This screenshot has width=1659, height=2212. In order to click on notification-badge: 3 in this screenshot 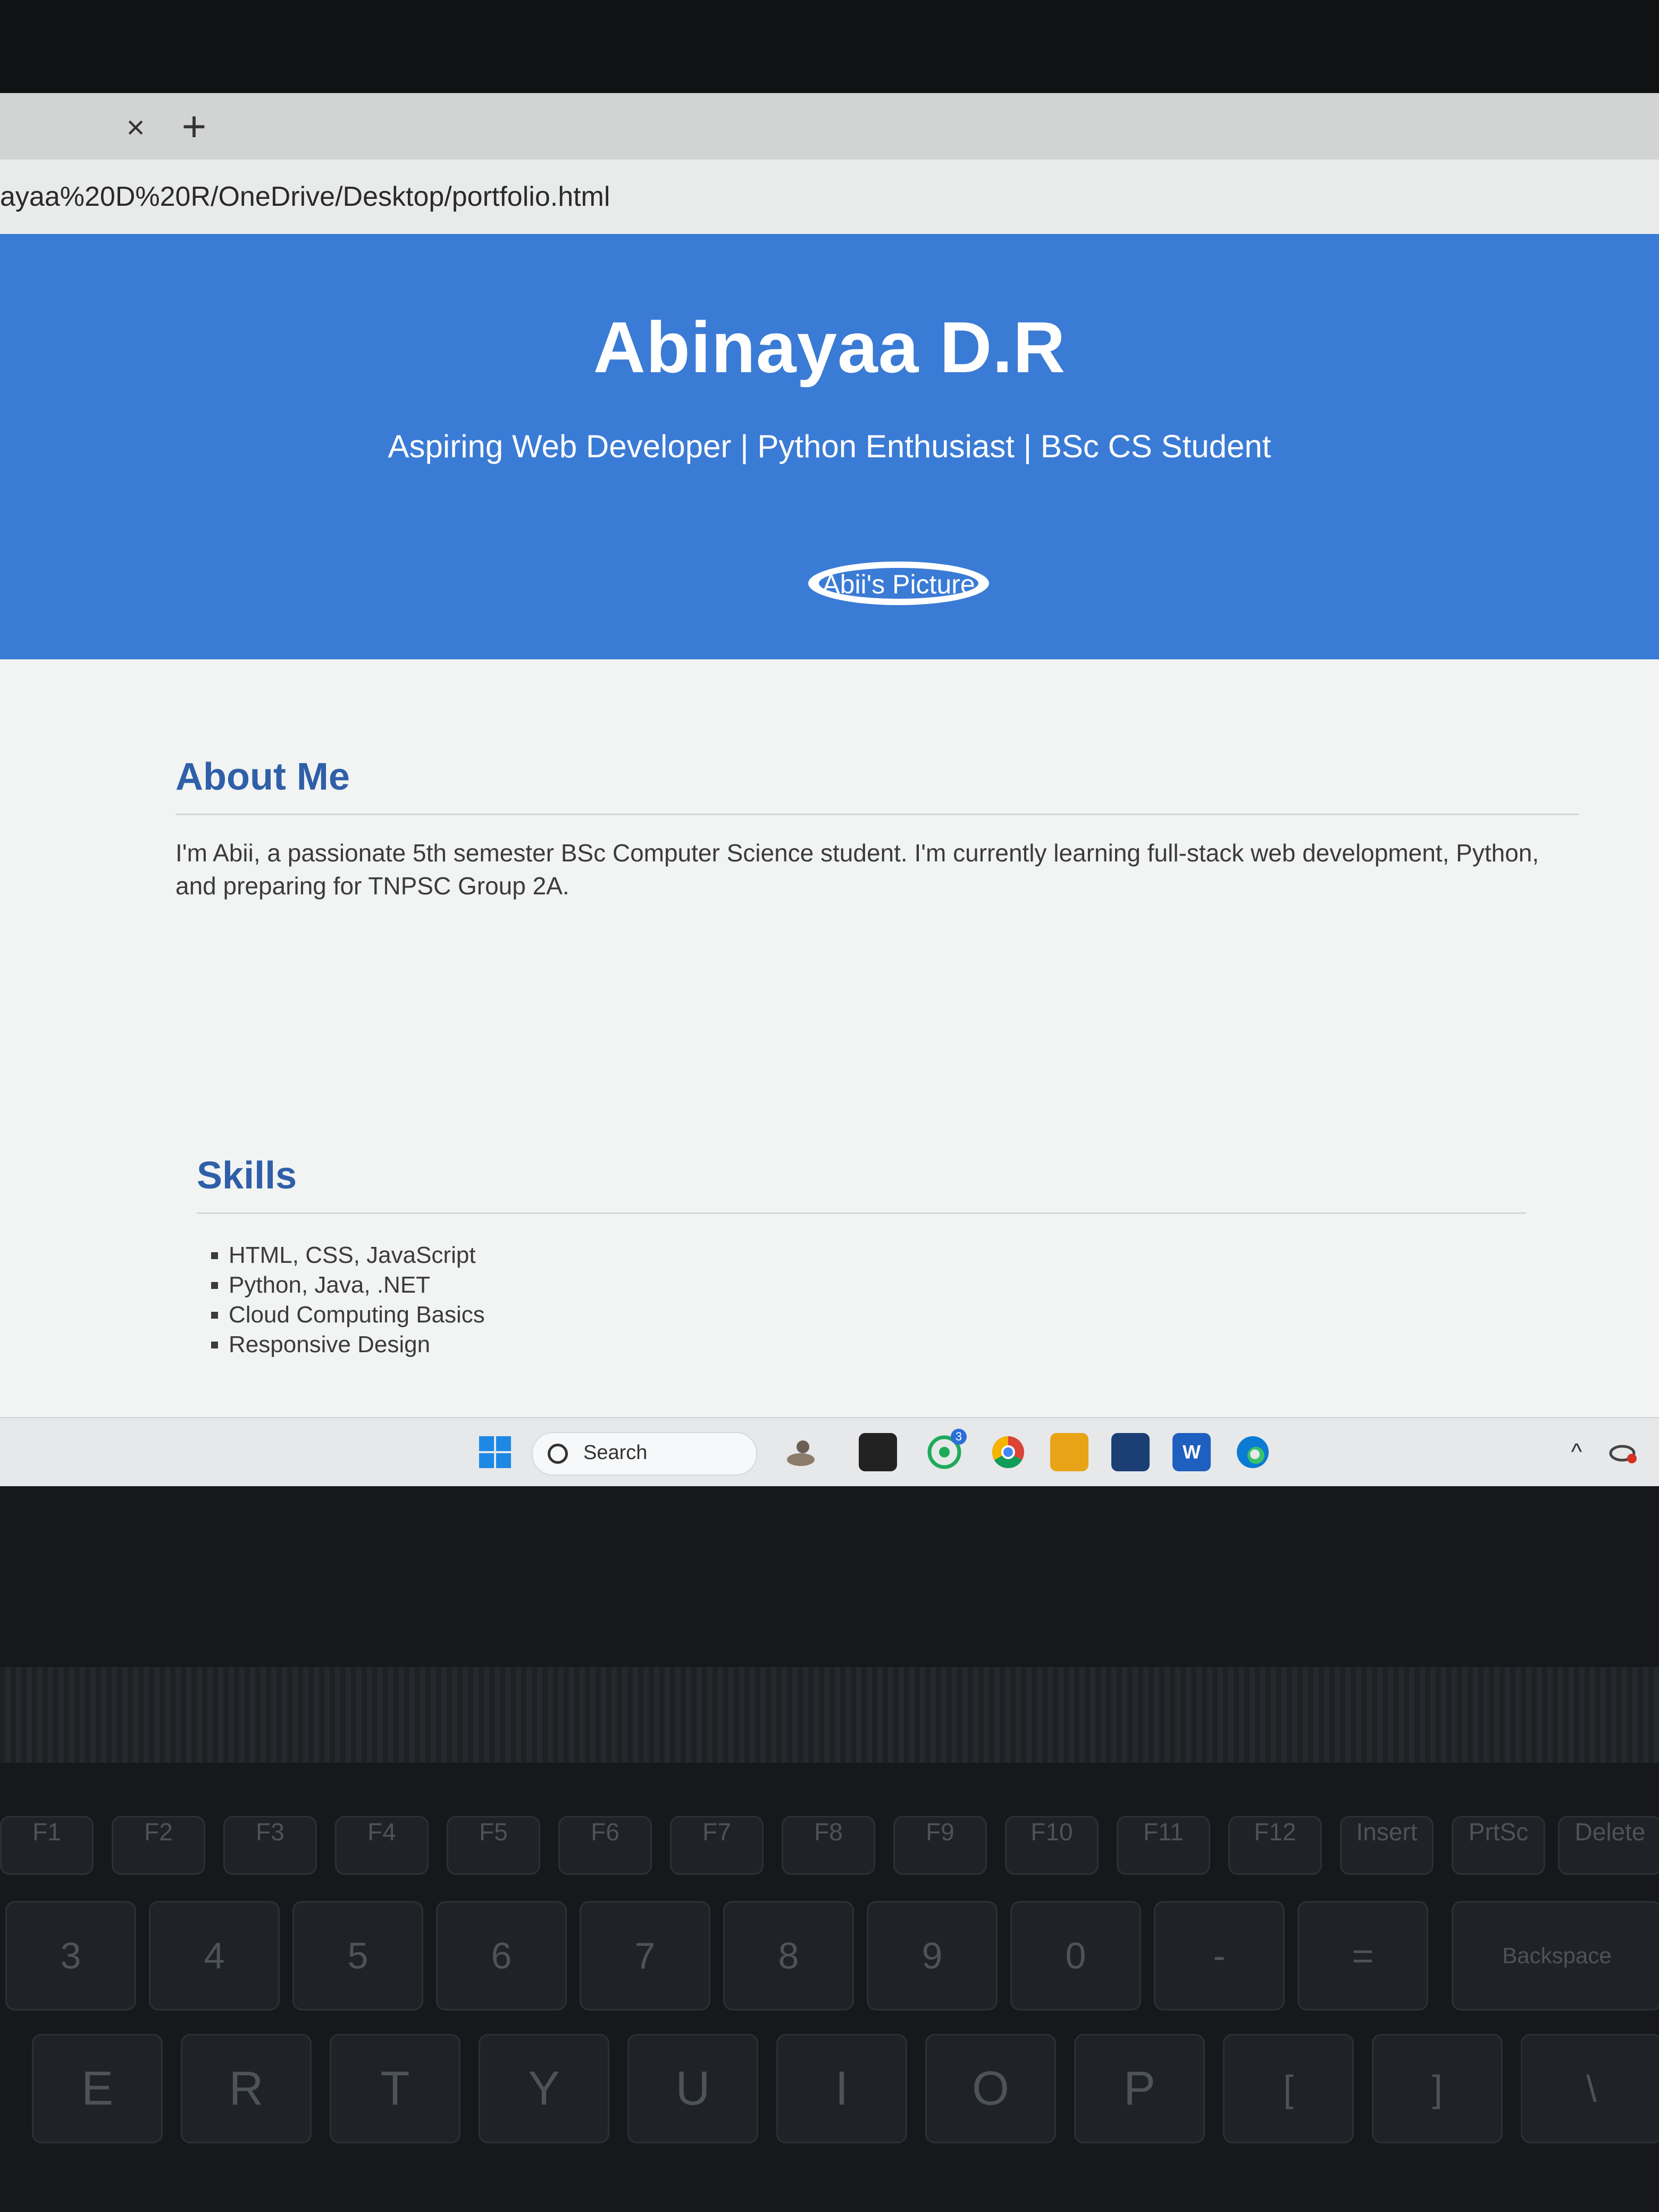, I will do `click(959, 1437)`.